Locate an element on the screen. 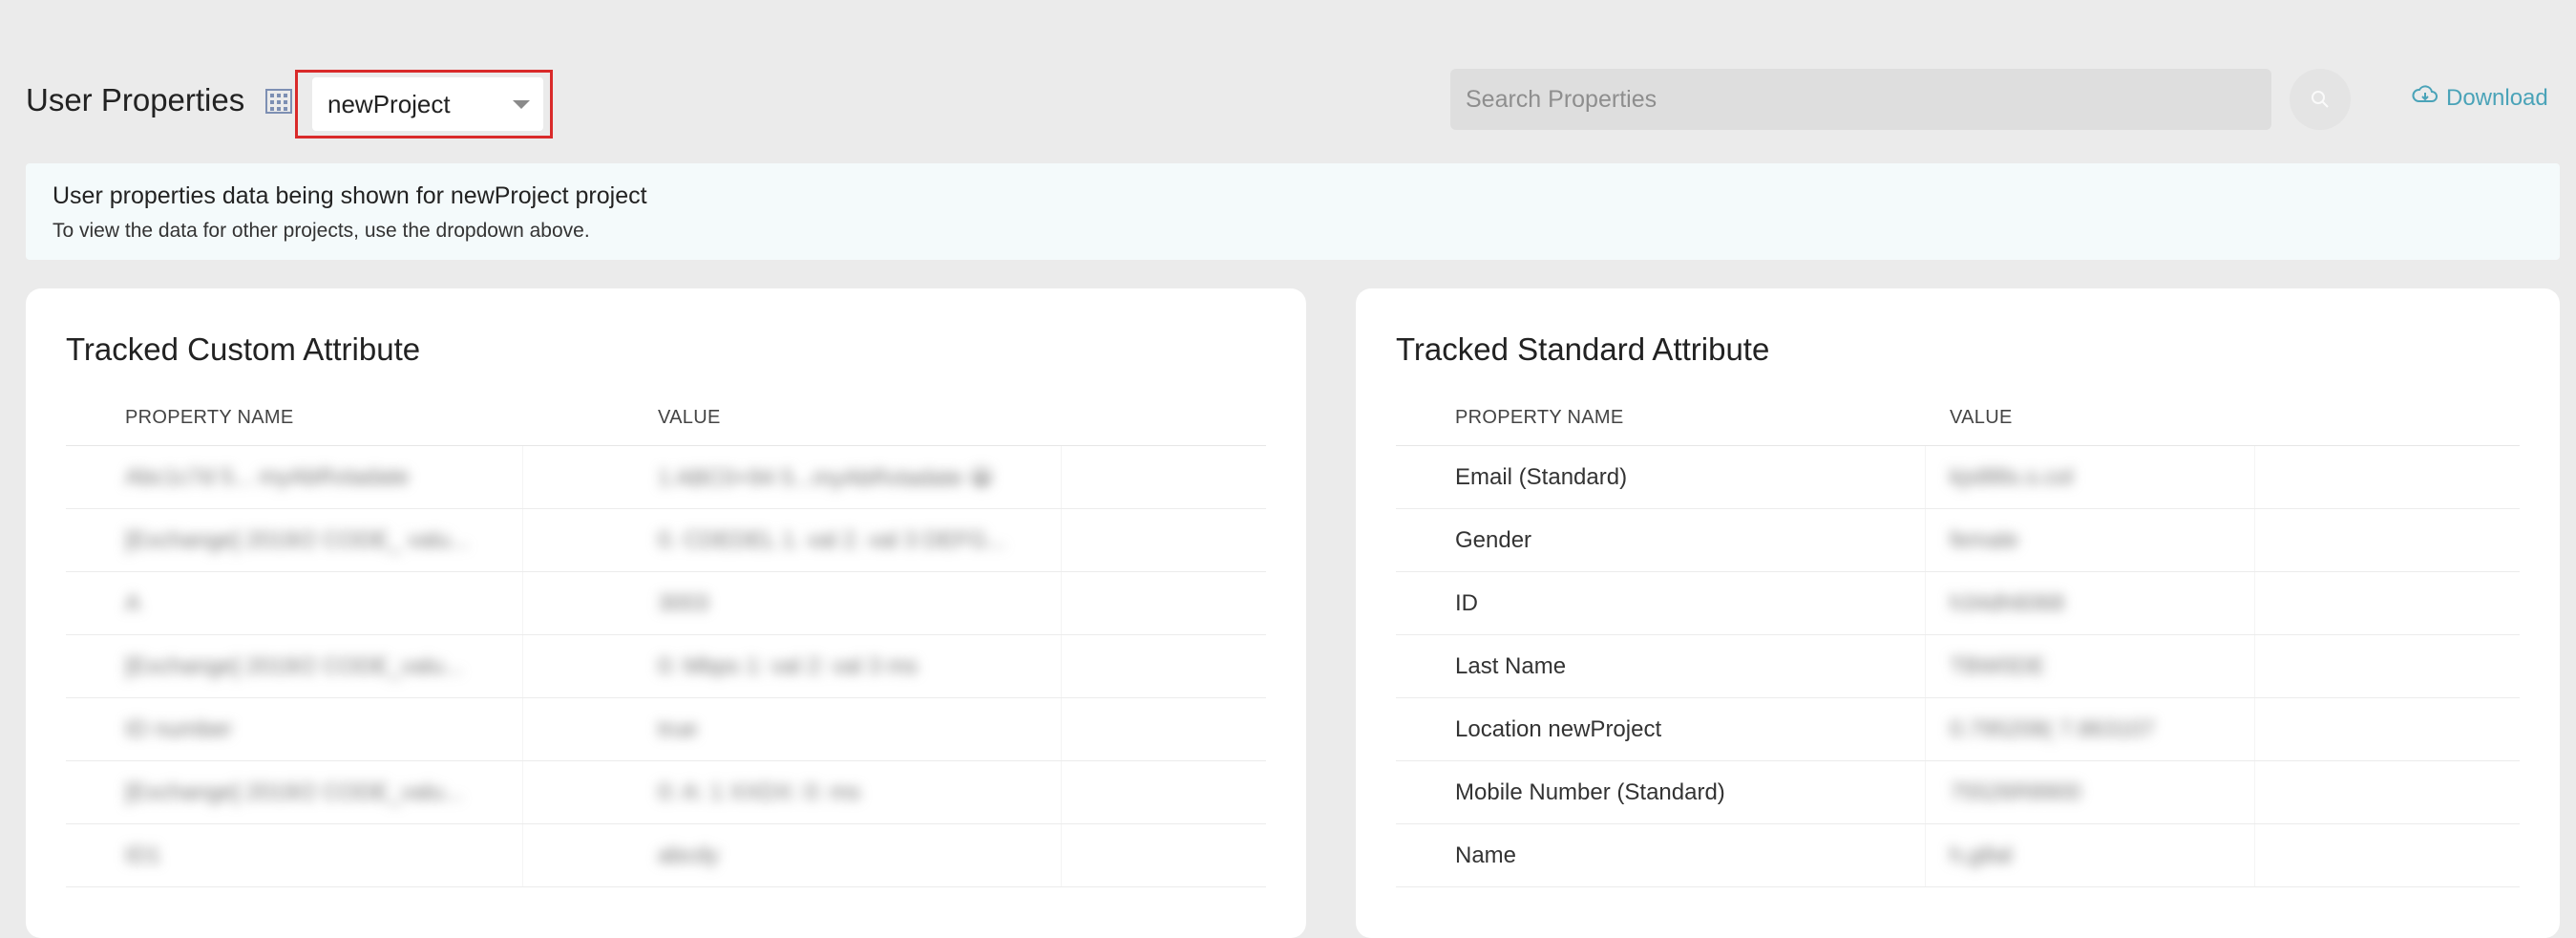  download-button: Download is located at coordinates (2480, 98).